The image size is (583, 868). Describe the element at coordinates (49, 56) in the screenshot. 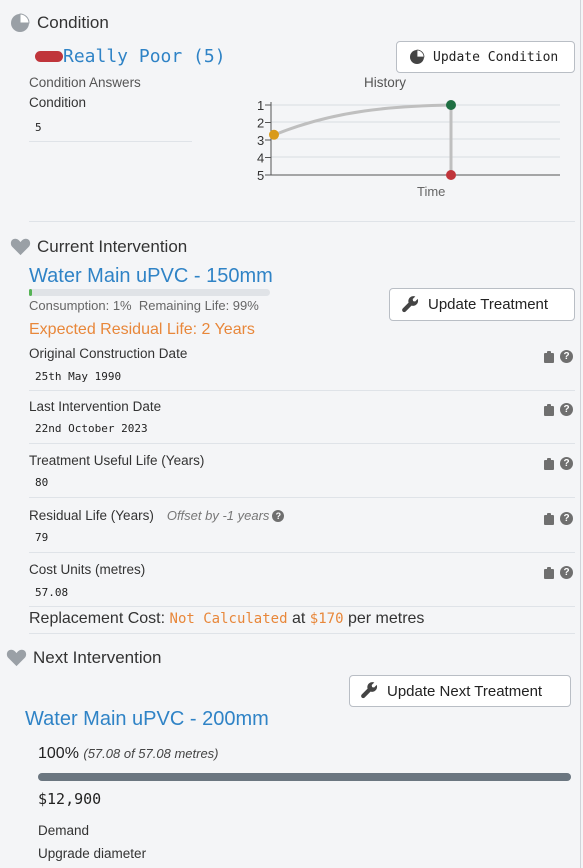

I see `condition-status-pill` at that location.